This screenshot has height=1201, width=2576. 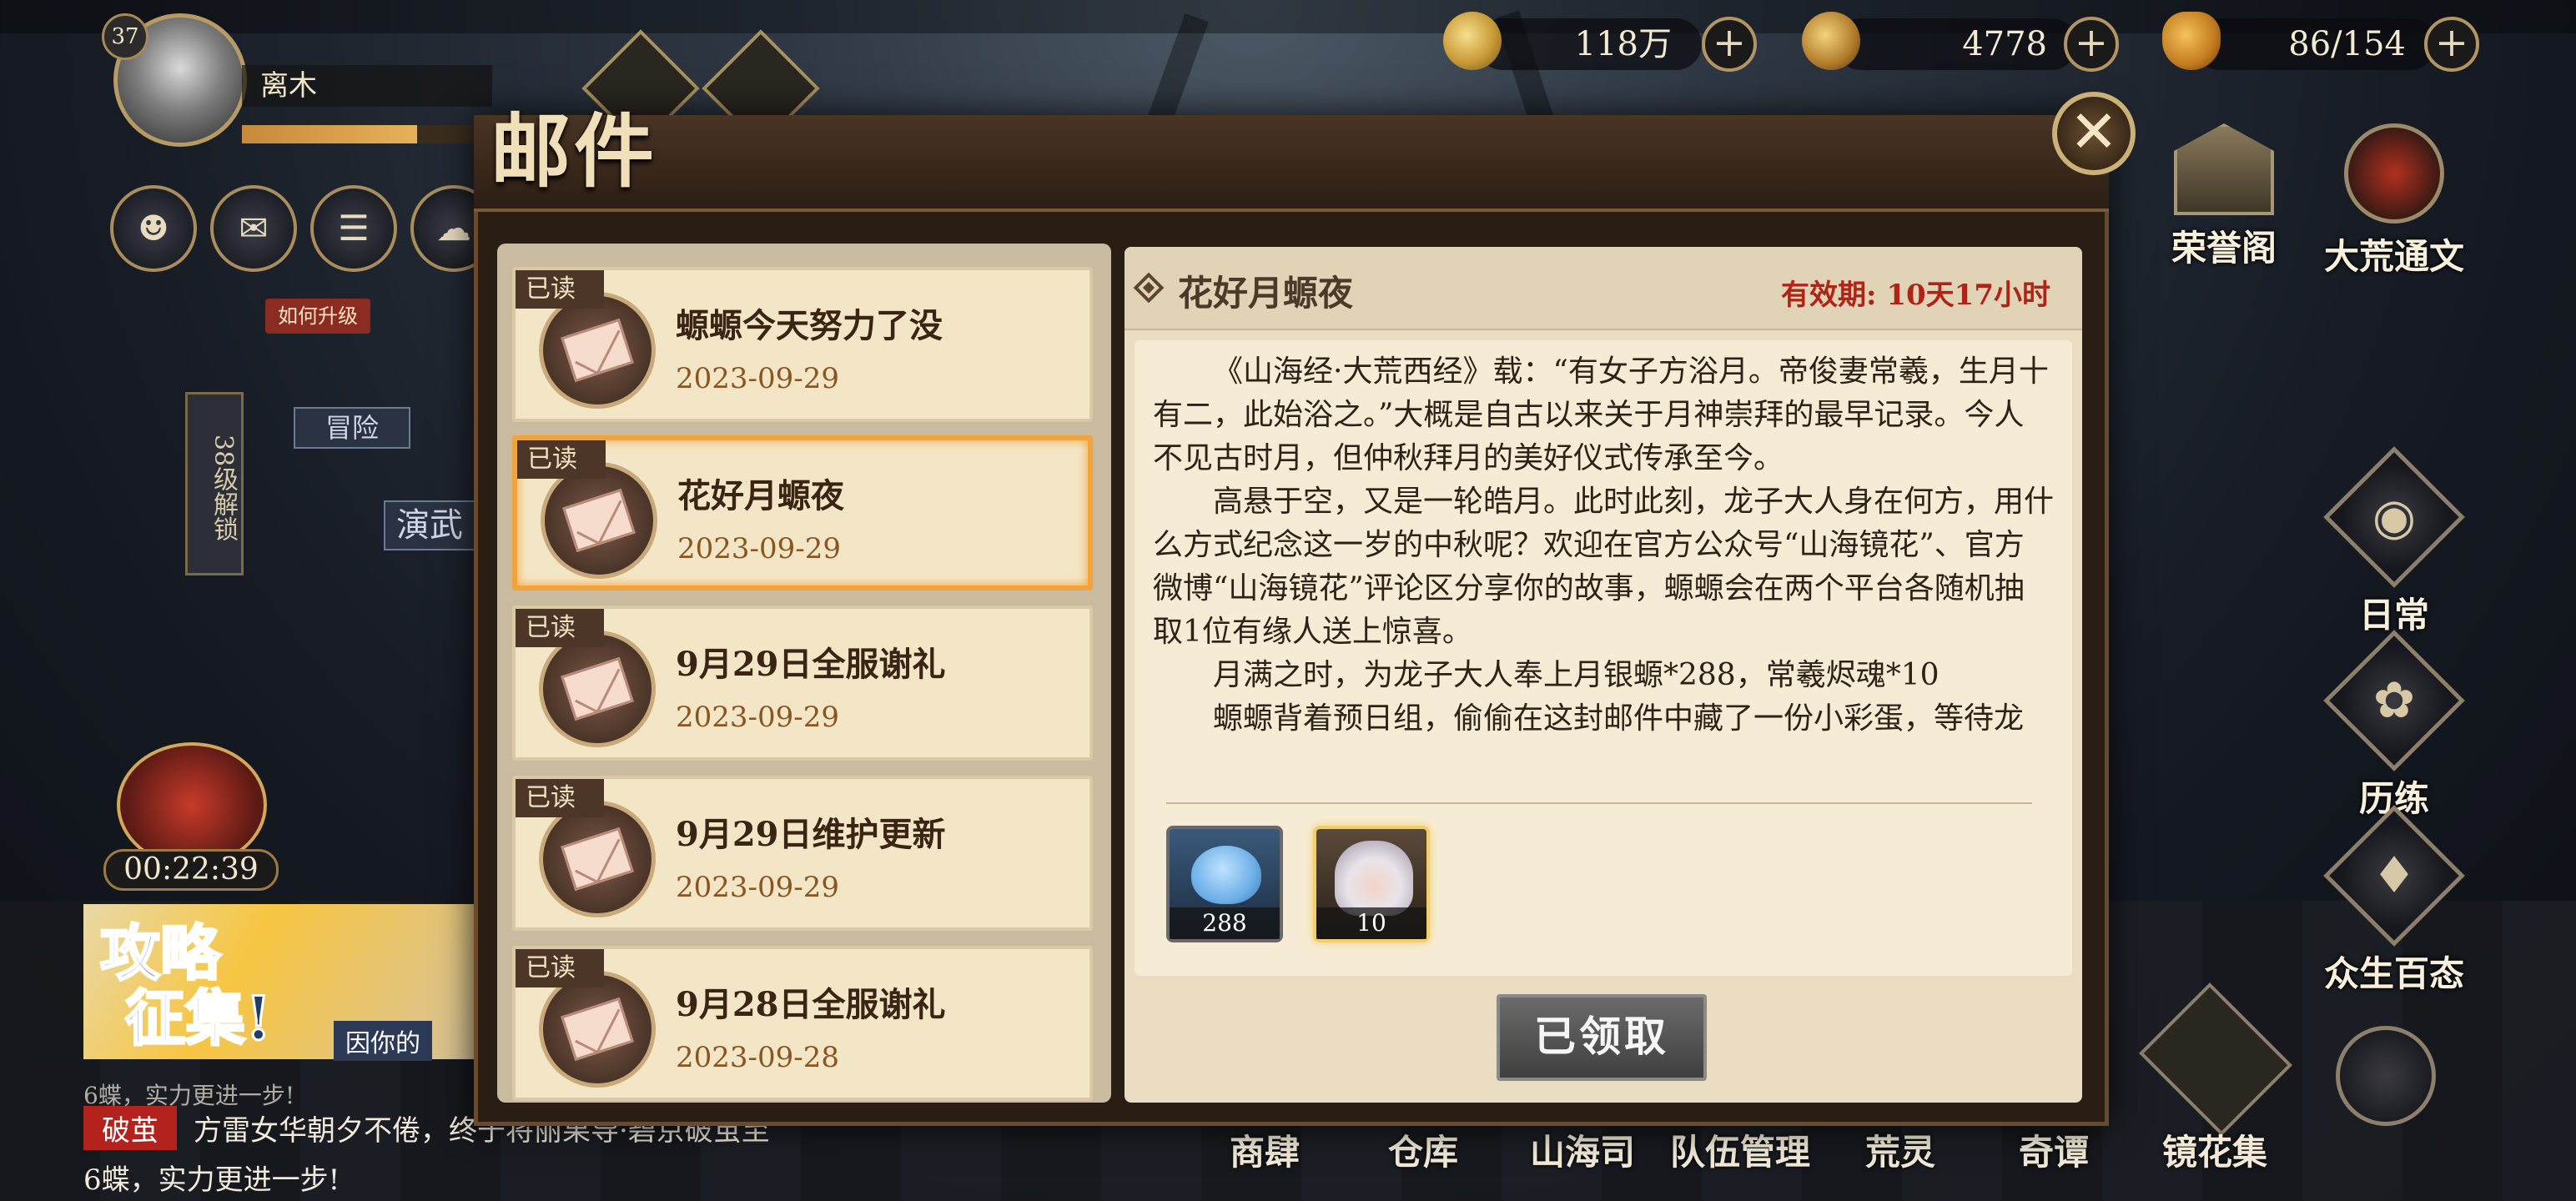 What do you see at coordinates (1371, 923) in the screenshot?
I see `reward-qty: 10` at bounding box center [1371, 923].